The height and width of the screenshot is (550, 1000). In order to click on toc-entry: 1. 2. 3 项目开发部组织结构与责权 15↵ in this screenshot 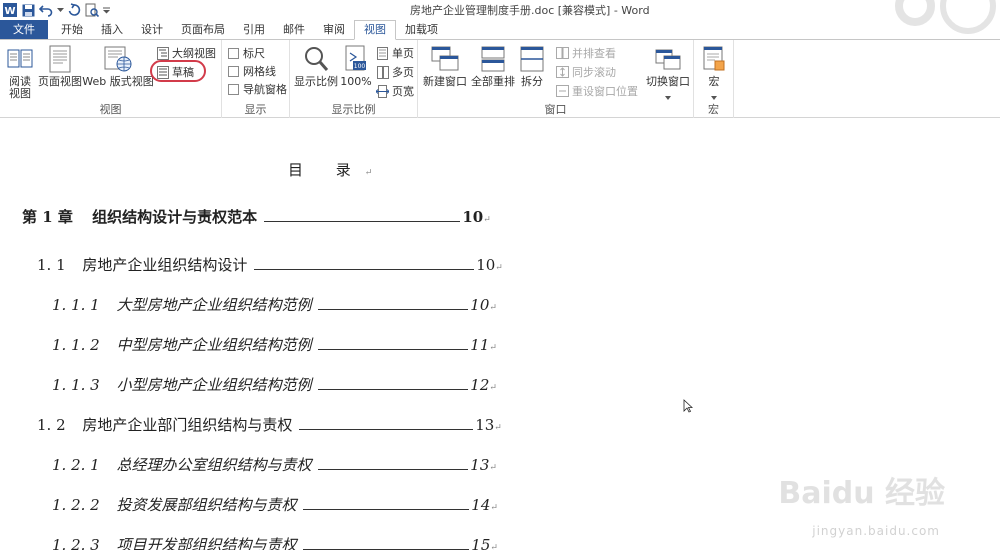, I will do `click(275, 542)`.